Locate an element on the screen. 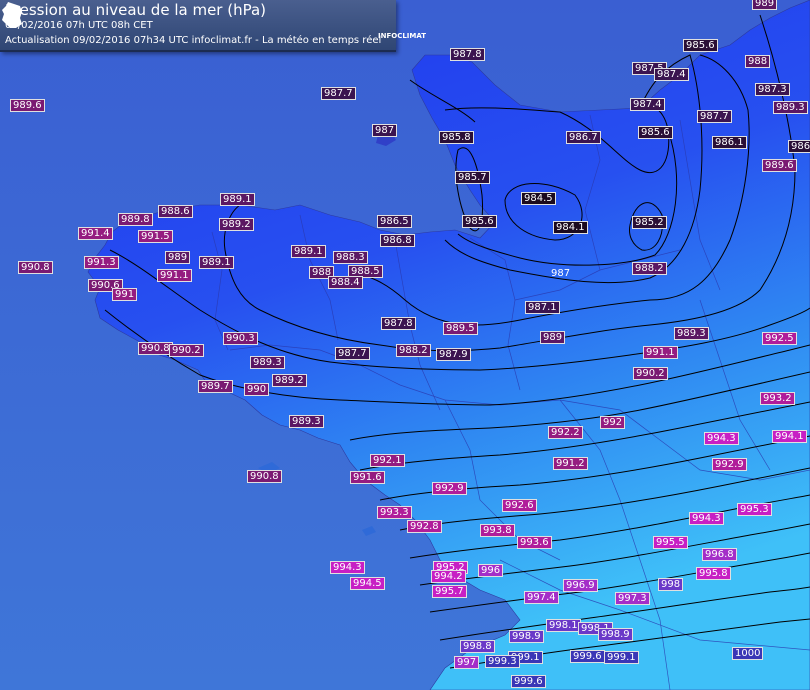 The height and width of the screenshot is (690, 810). pressure-station-label: 998.1 is located at coordinates (563, 625).